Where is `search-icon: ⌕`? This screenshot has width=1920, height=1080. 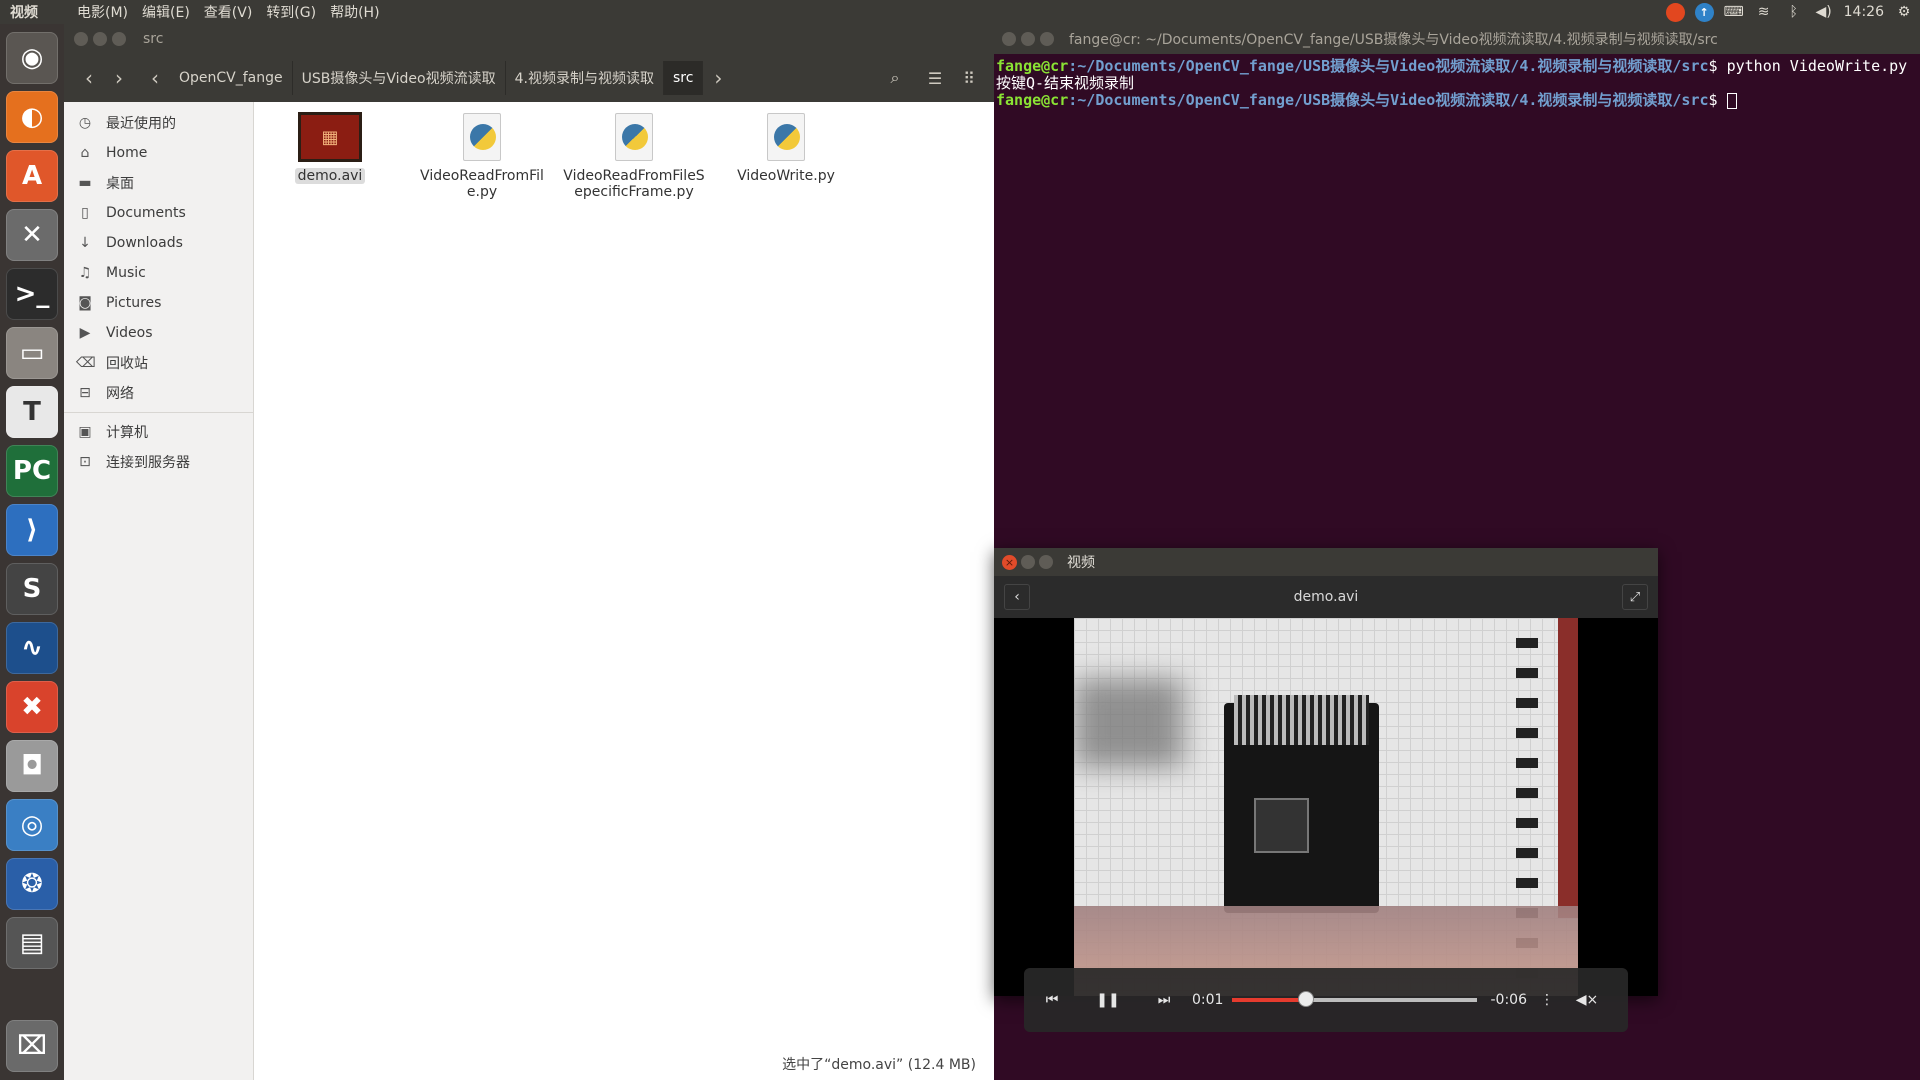
search-icon: ⌕ is located at coordinates (895, 78).